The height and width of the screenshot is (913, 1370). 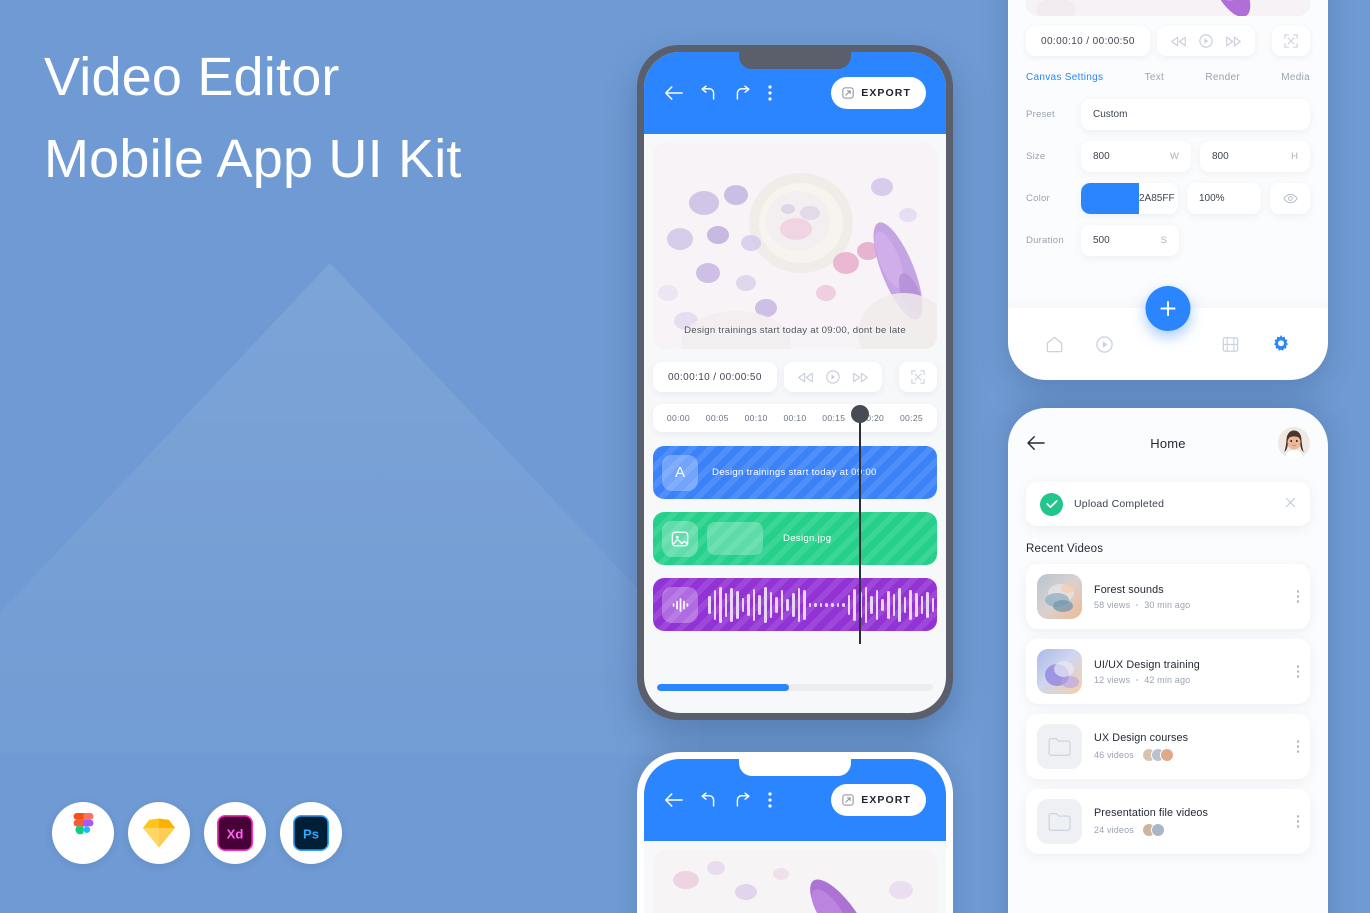 What do you see at coordinates (159, 833) in the screenshot?
I see `sketch-badge` at bounding box center [159, 833].